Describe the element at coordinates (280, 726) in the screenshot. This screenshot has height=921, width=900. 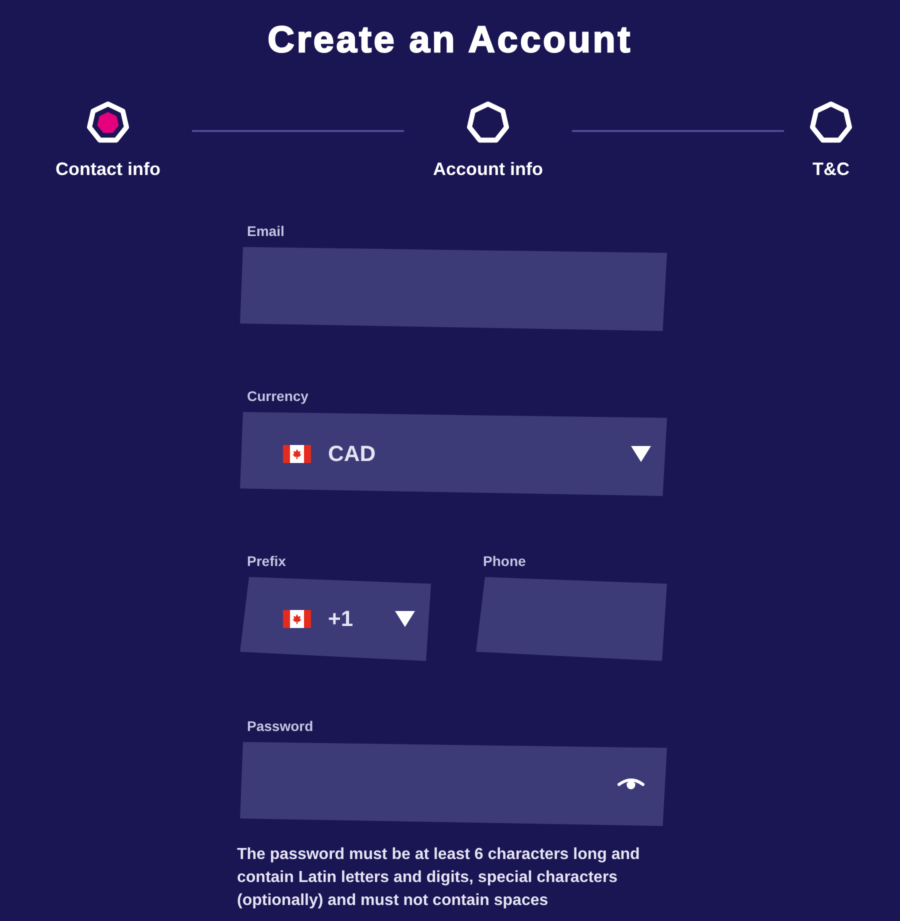
I see `field-label: Password` at that location.